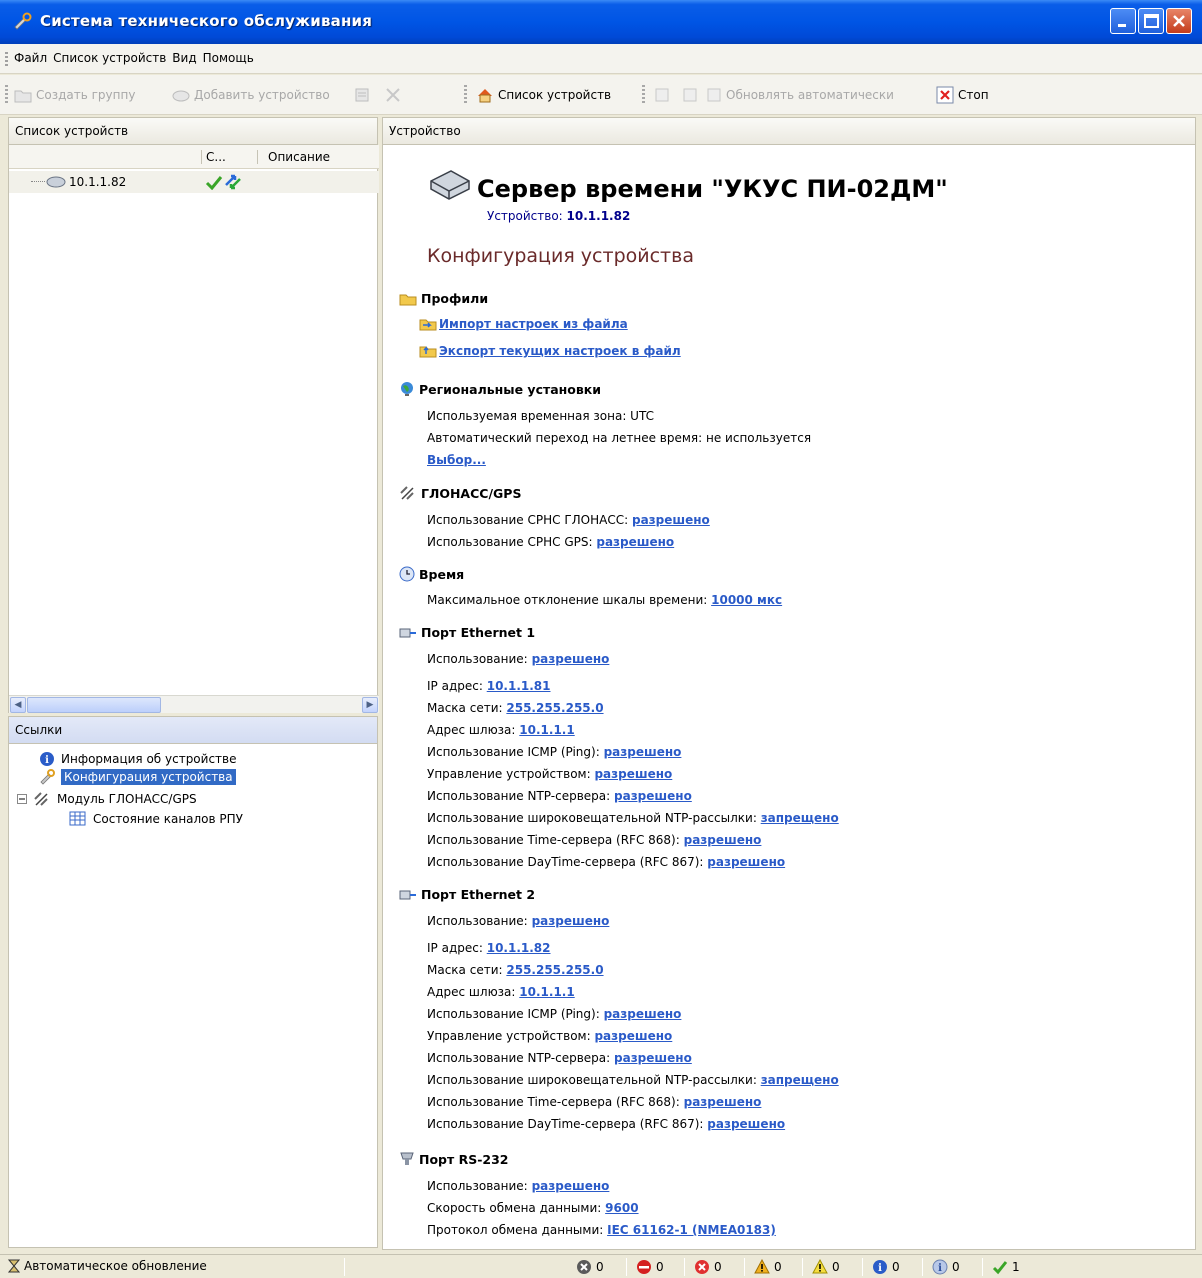 This screenshot has width=1202, height=1278. Describe the element at coordinates (228, 58) in the screenshot. I see `menu-help: Помощь` at that location.